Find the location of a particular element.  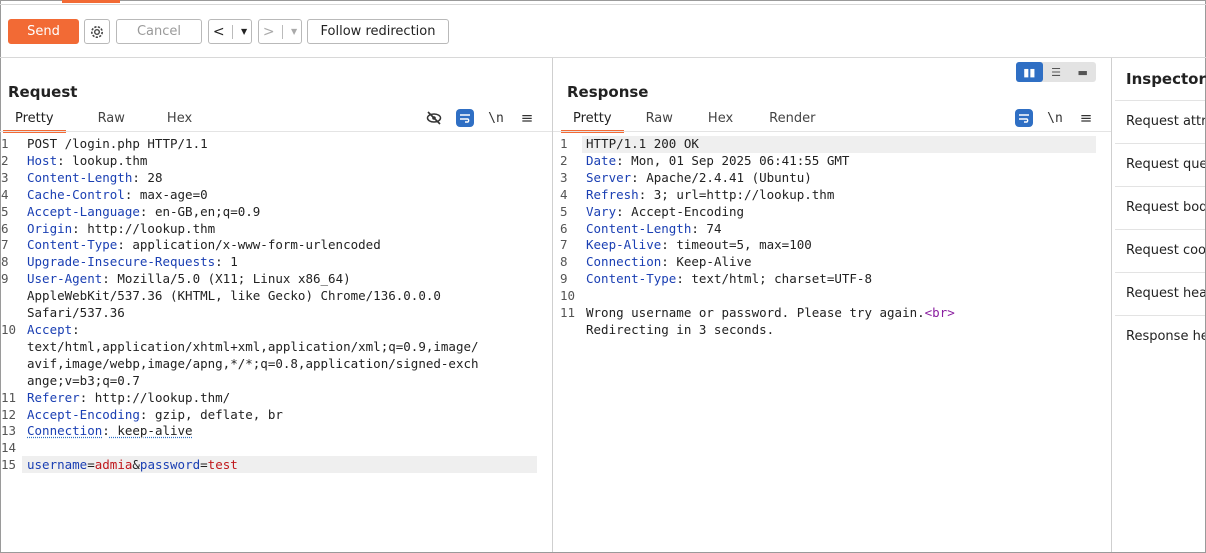

header-name: Cache-Control is located at coordinates (76, 194).